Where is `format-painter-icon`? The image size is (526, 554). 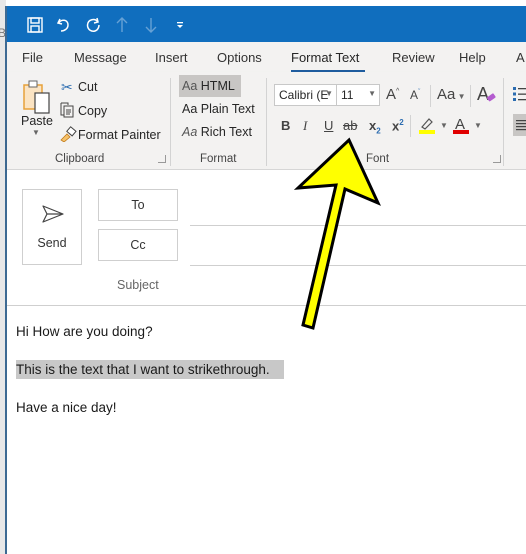 format-painter-icon is located at coordinates (68, 136).